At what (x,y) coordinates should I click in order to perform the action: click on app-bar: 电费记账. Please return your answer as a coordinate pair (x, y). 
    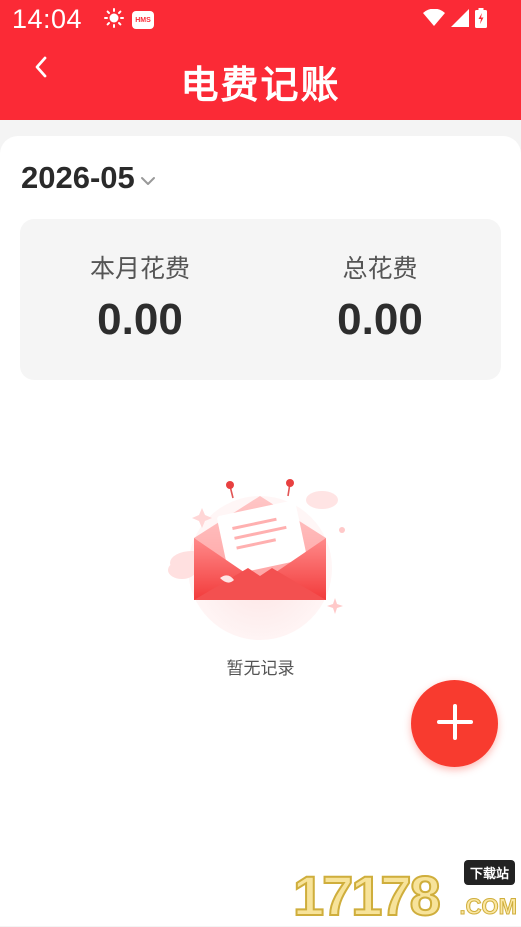
    Looking at the image, I should click on (260, 80).